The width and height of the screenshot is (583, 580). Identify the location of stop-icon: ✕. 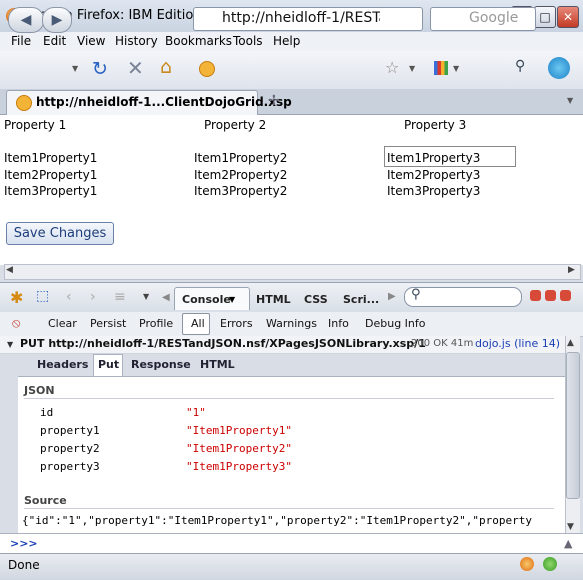
(135, 68).